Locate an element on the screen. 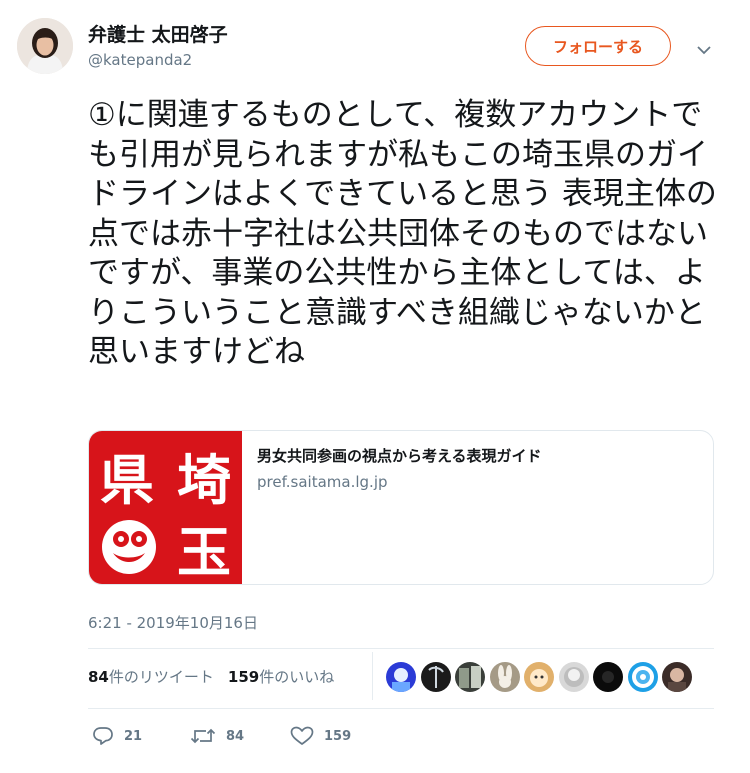 This screenshot has height=773, width=750. follow-button: フォローする is located at coordinates (598, 46).